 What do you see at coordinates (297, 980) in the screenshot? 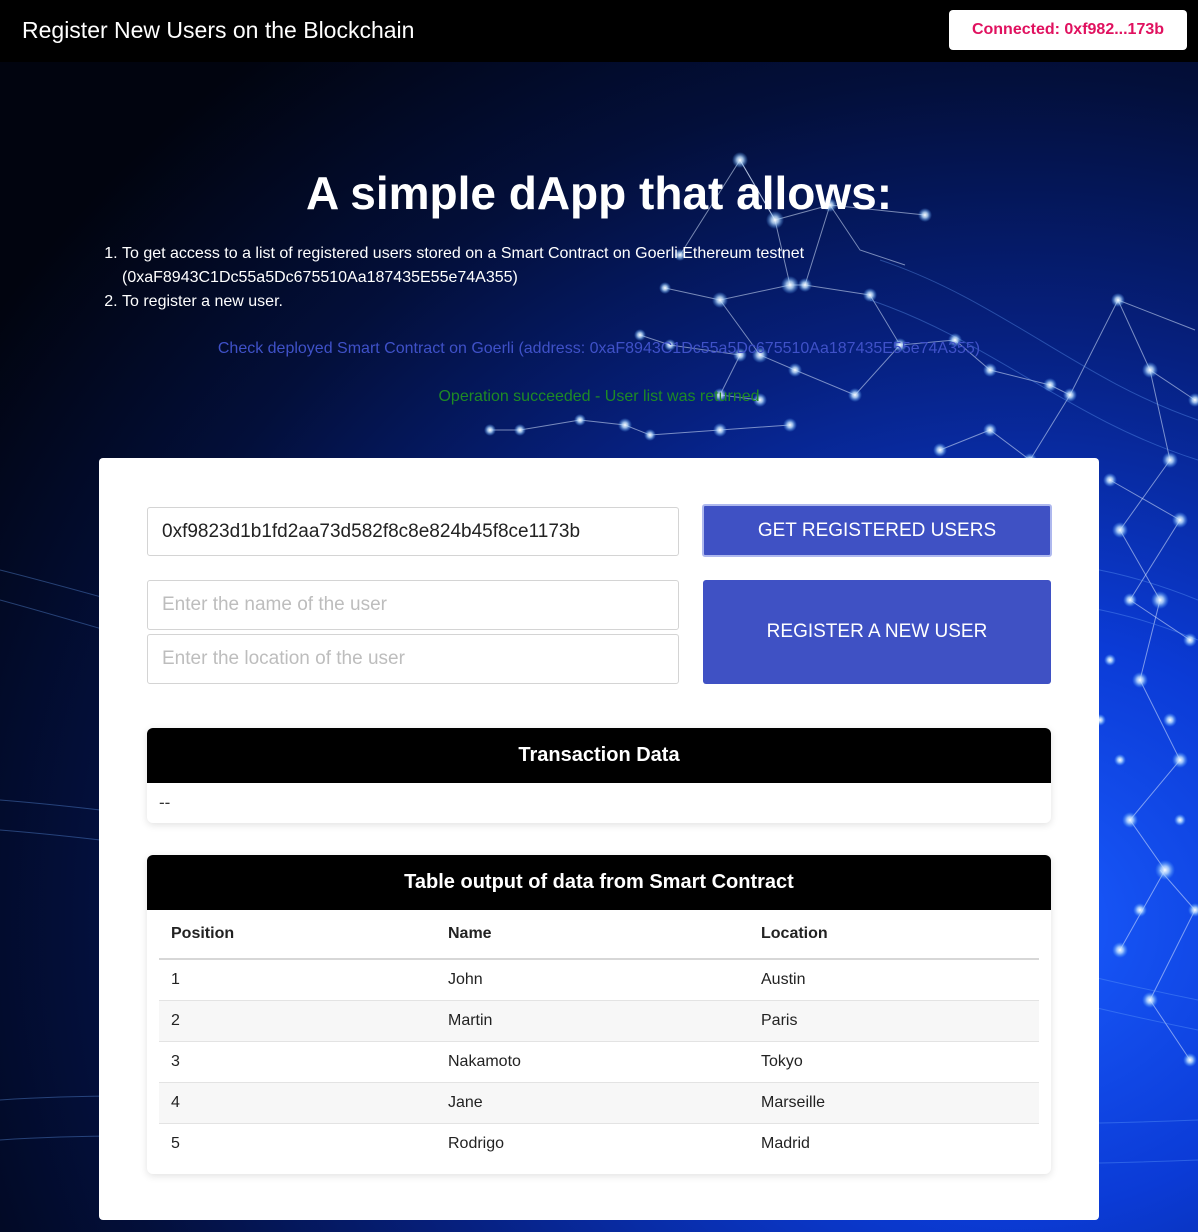
I see `cell-position: 1` at bounding box center [297, 980].